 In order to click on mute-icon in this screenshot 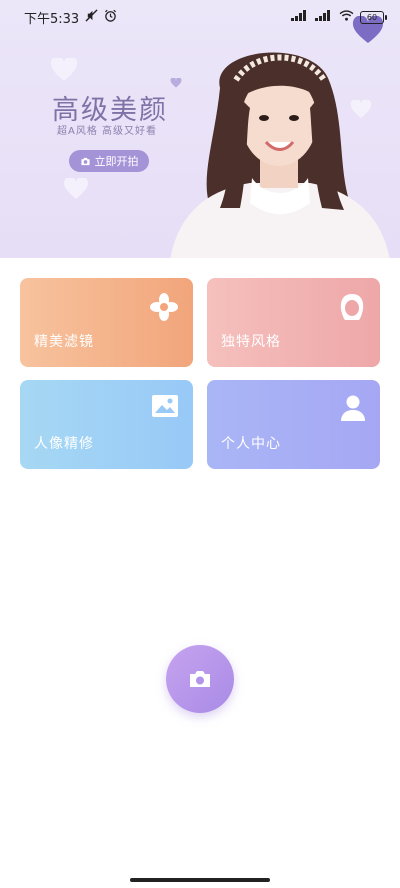, I will do `click(91, 17)`.